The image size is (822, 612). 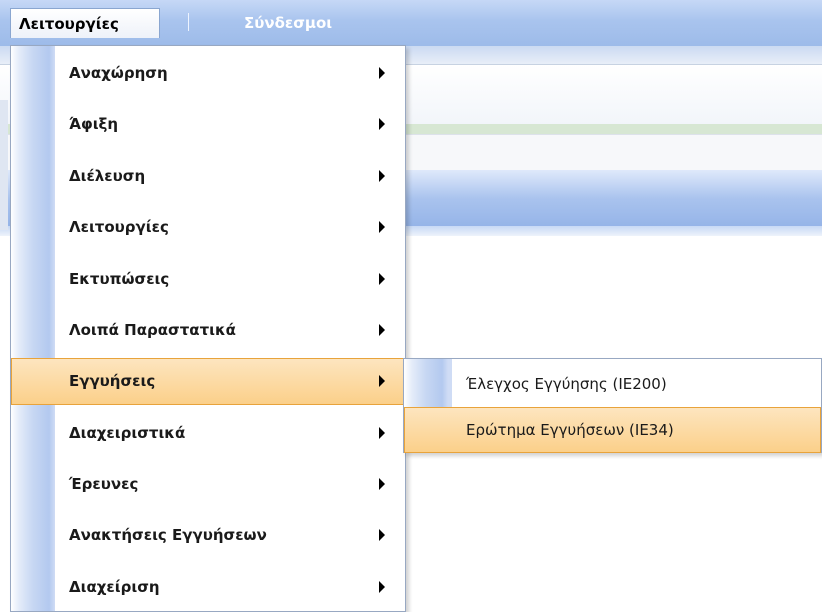 I want to click on submenu-item-guarantee-check: Έλεγχος Εγγύησης (IE200), so click(x=612, y=384).